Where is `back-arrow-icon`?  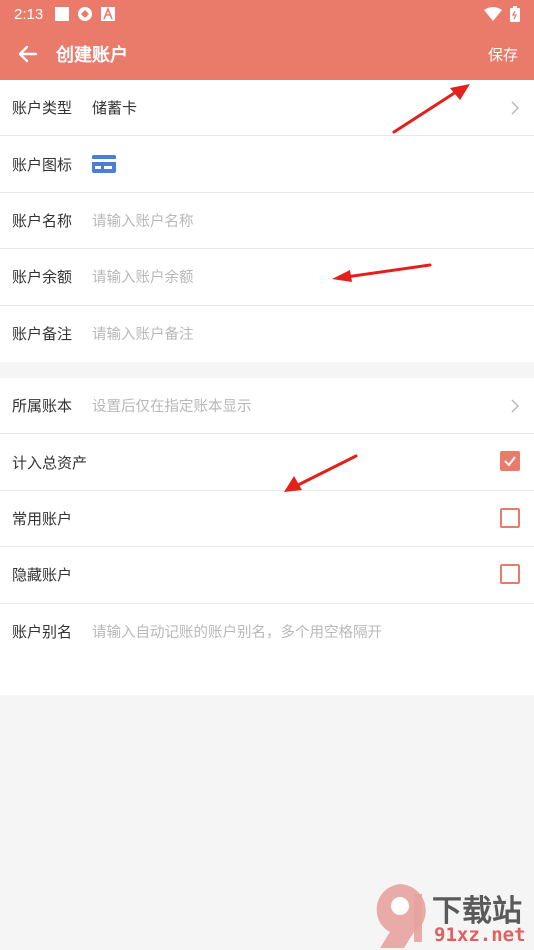
back-arrow-icon is located at coordinates (28, 54).